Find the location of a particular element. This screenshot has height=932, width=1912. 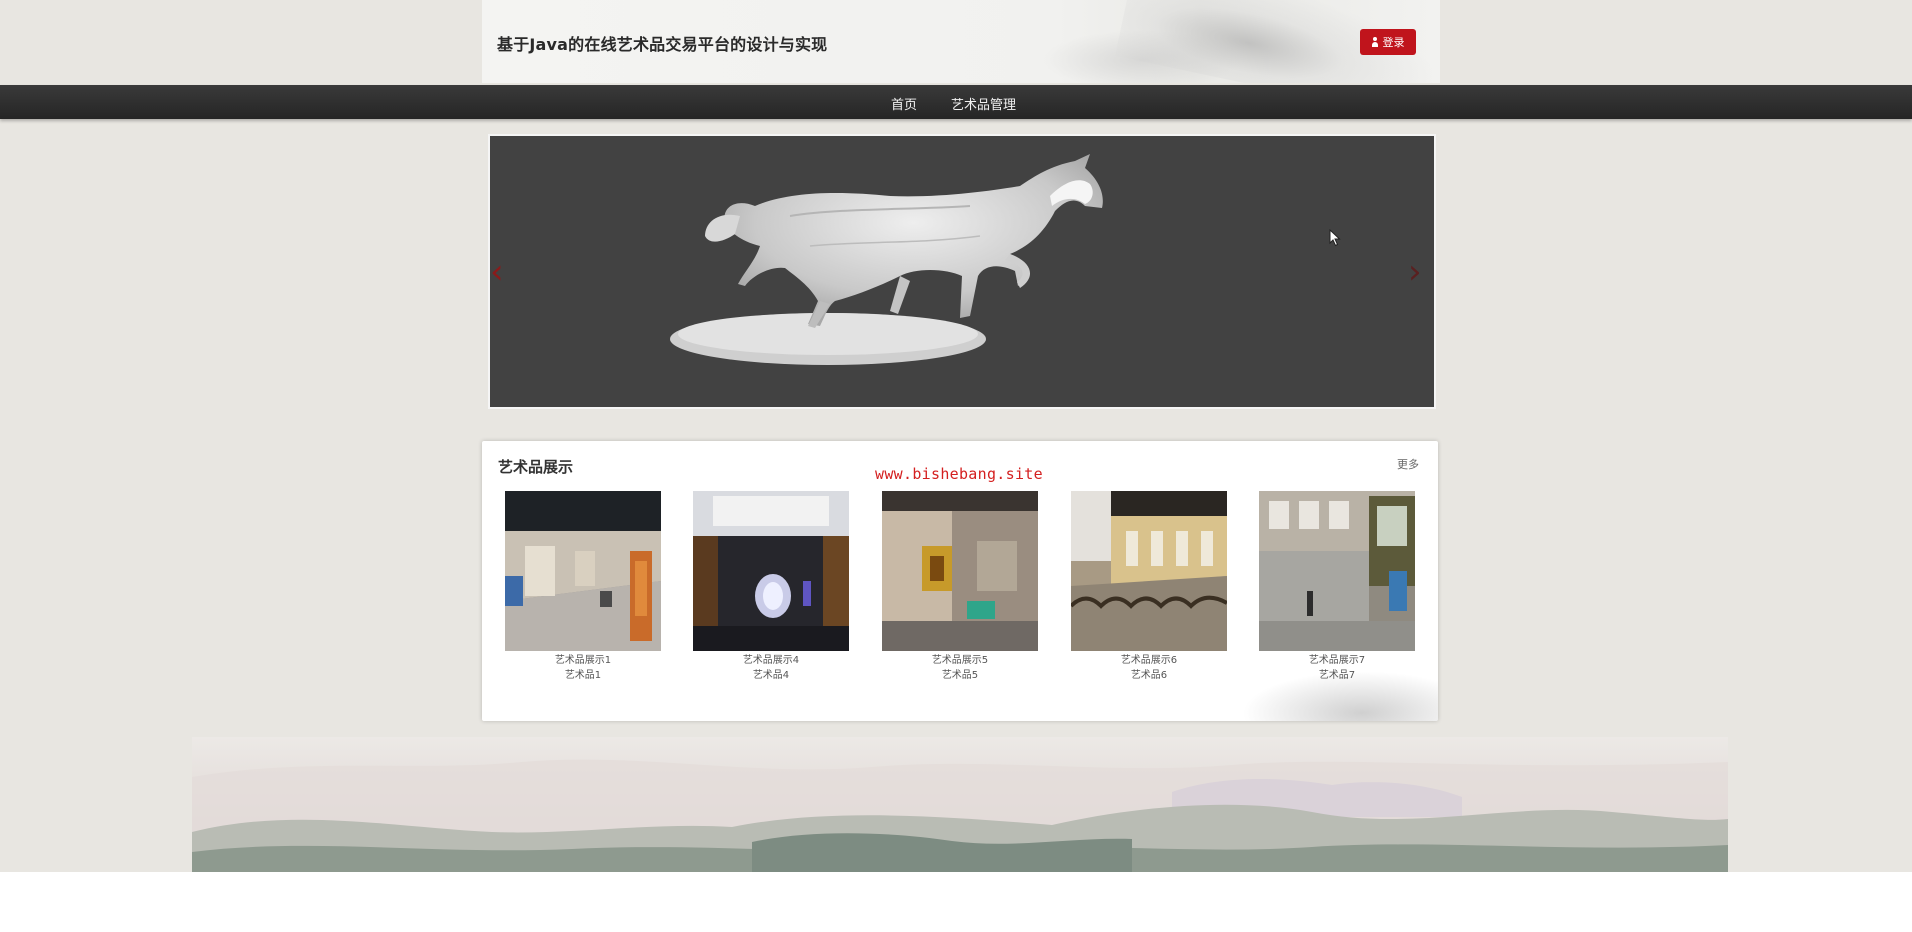

artwork-card: 艺术品展示6 艺术品6 is located at coordinates (1149, 587).